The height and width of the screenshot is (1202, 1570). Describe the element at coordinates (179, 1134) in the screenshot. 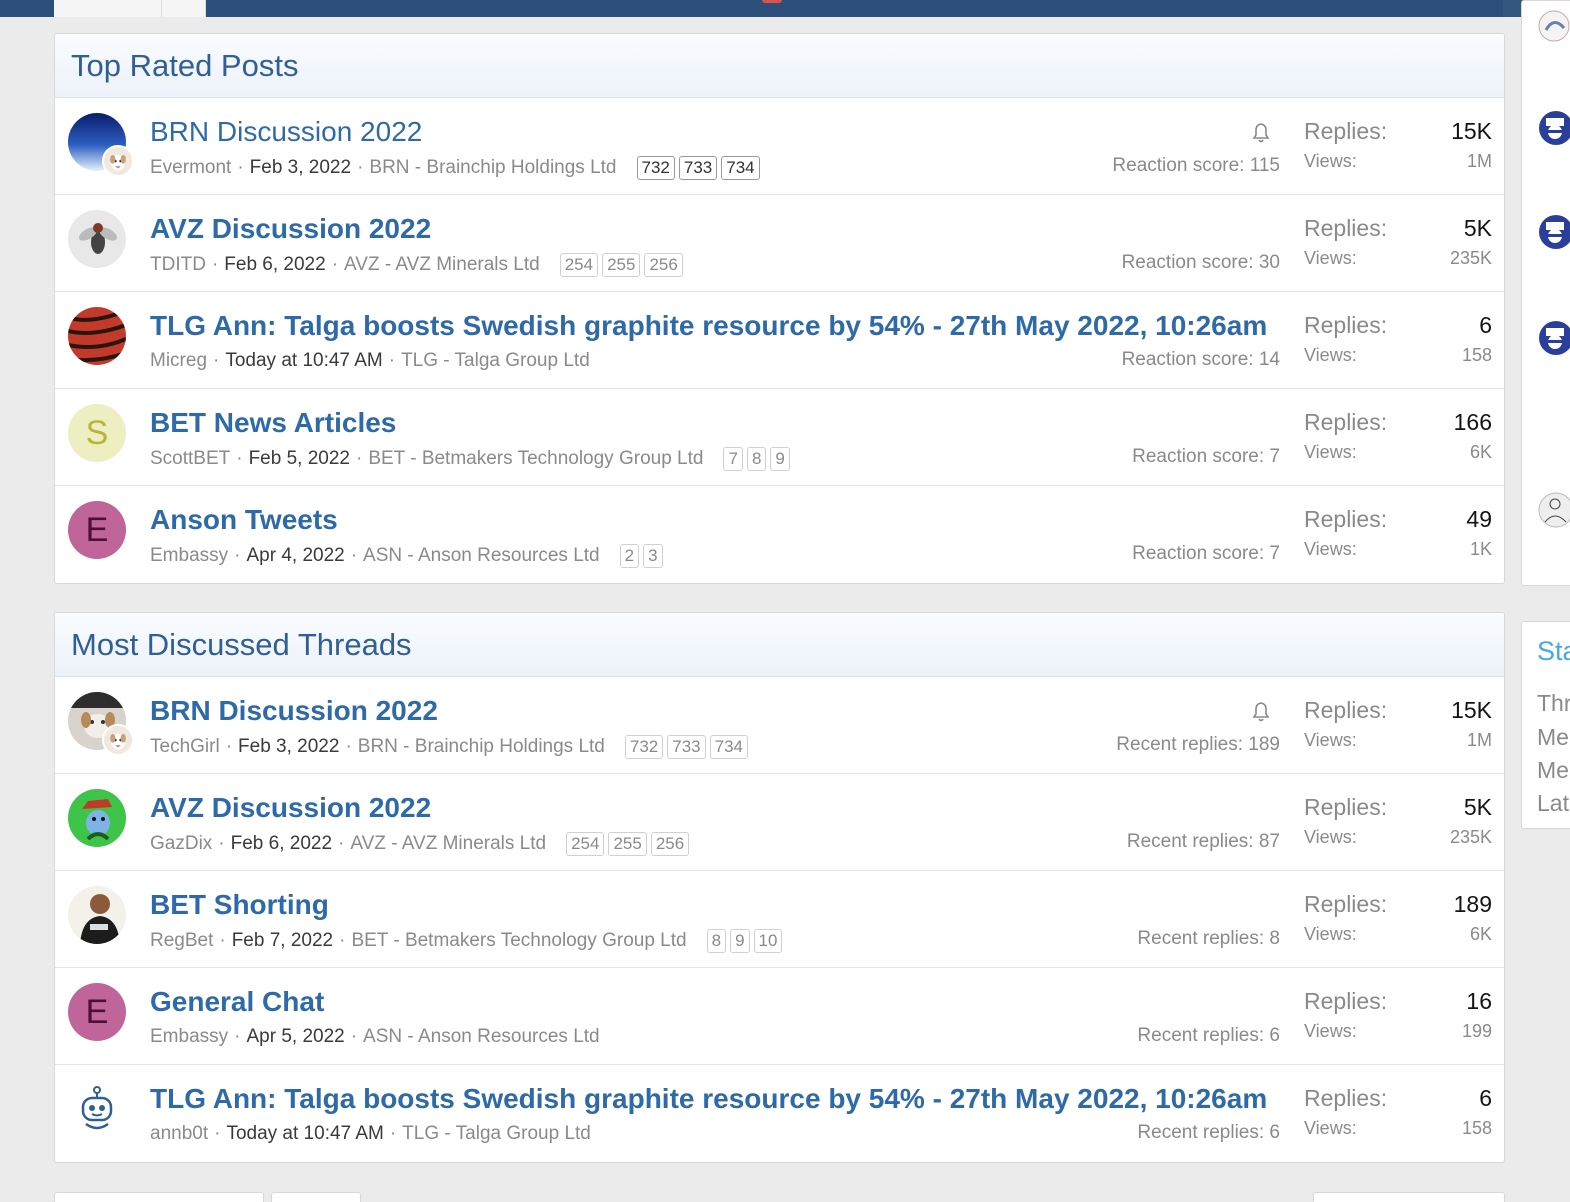

I see `thread-author-link: annb0t` at that location.